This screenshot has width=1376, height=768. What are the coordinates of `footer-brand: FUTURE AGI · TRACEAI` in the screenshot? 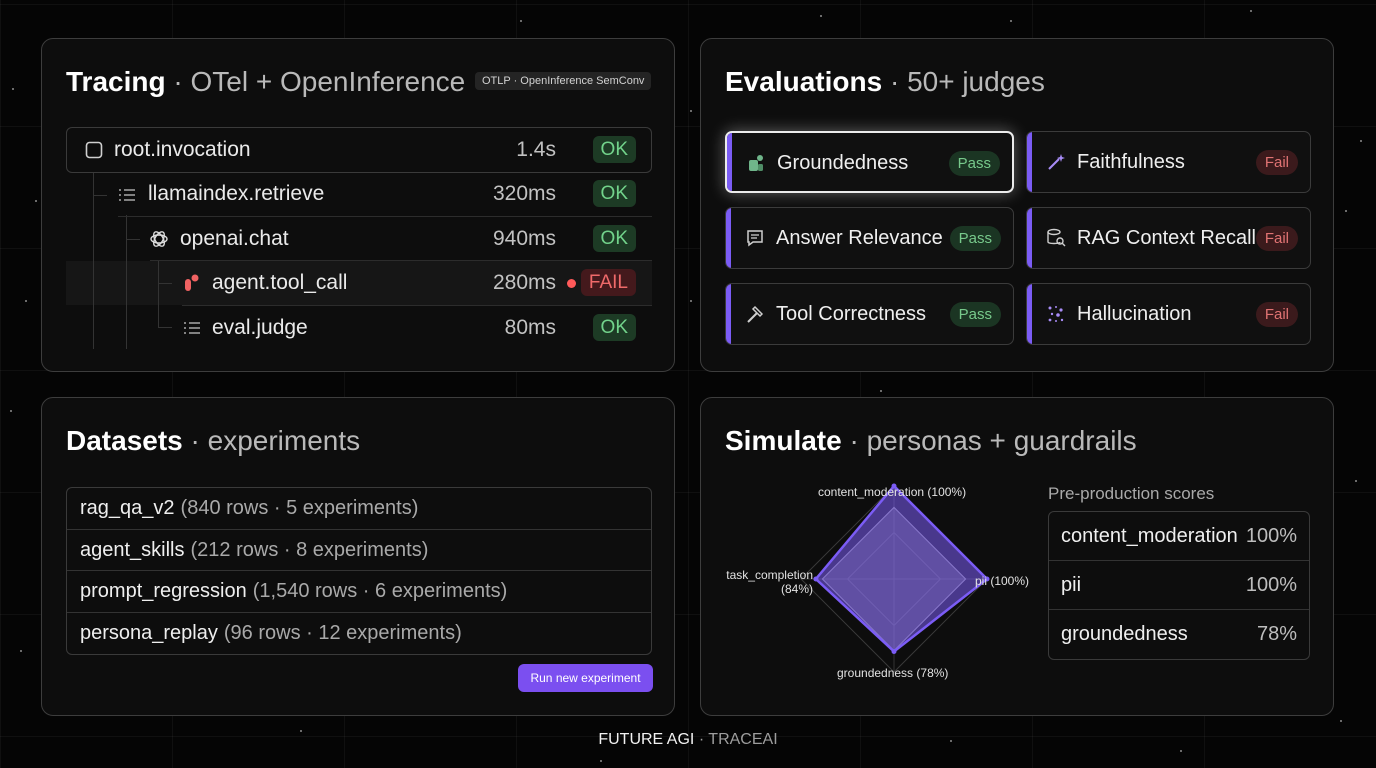 It's located at (688, 740).